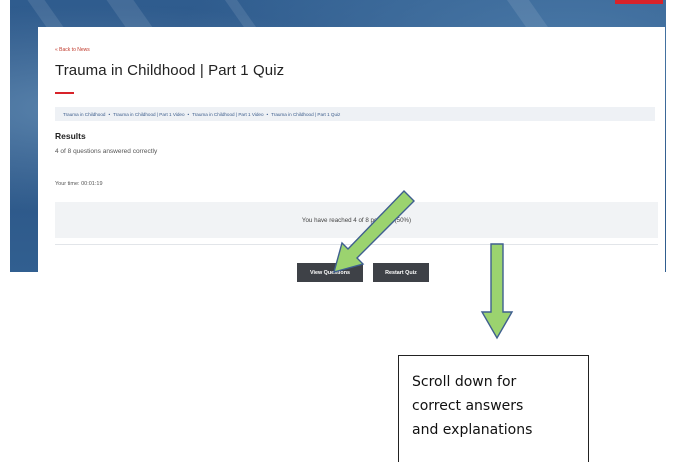 The width and height of the screenshot is (673, 462). What do you see at coordinates (401, 272) in the screenshot?
I see `restart-quiz-button: Restart Quiz` at bounding box center [401, 272].